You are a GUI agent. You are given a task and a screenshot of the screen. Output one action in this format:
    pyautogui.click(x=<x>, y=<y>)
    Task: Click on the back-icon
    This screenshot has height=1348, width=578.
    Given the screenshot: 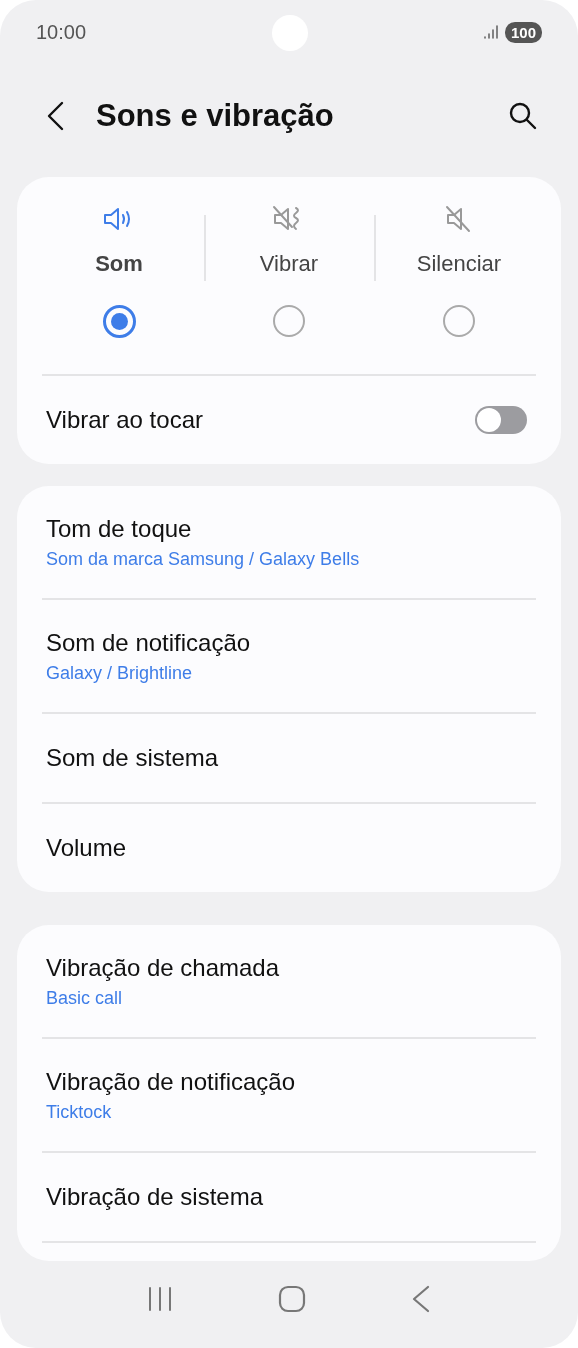 What is the action you would take?
    pyautogui.click(x=55, y=116)
    